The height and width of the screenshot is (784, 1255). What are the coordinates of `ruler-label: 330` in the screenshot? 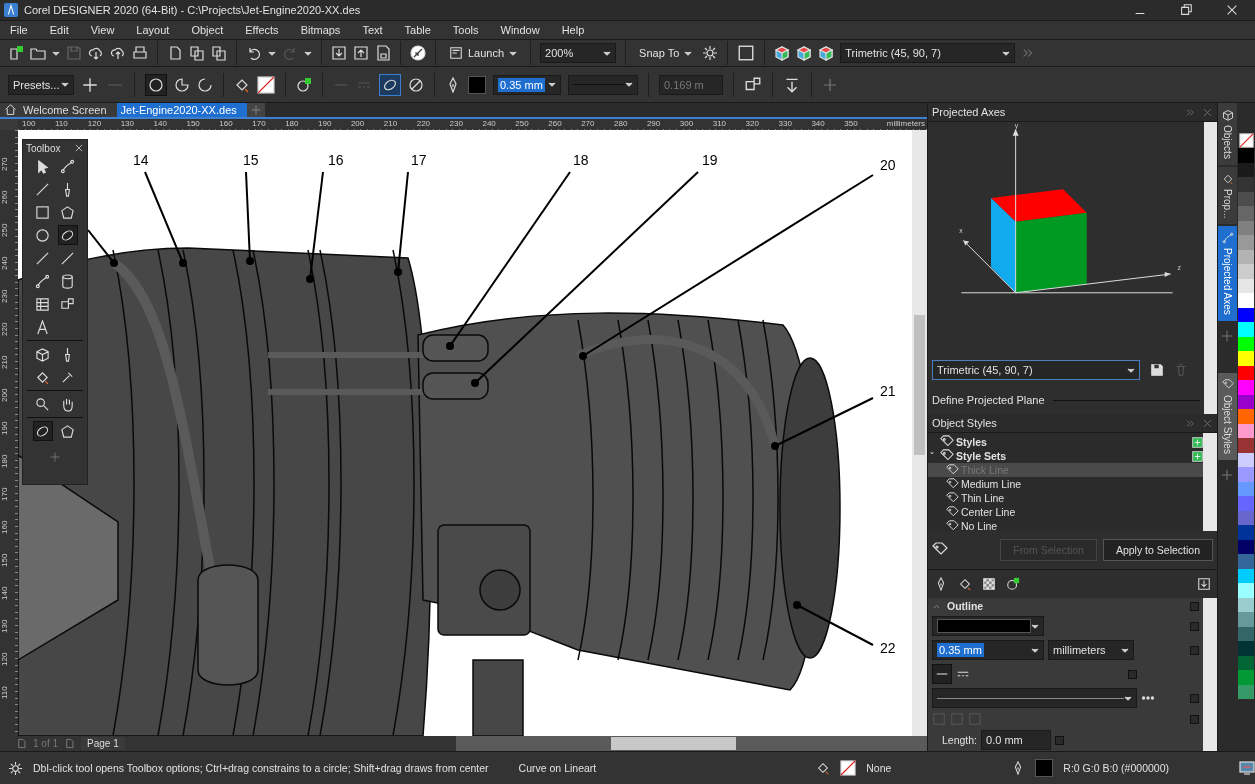 It's located at (785, 123).